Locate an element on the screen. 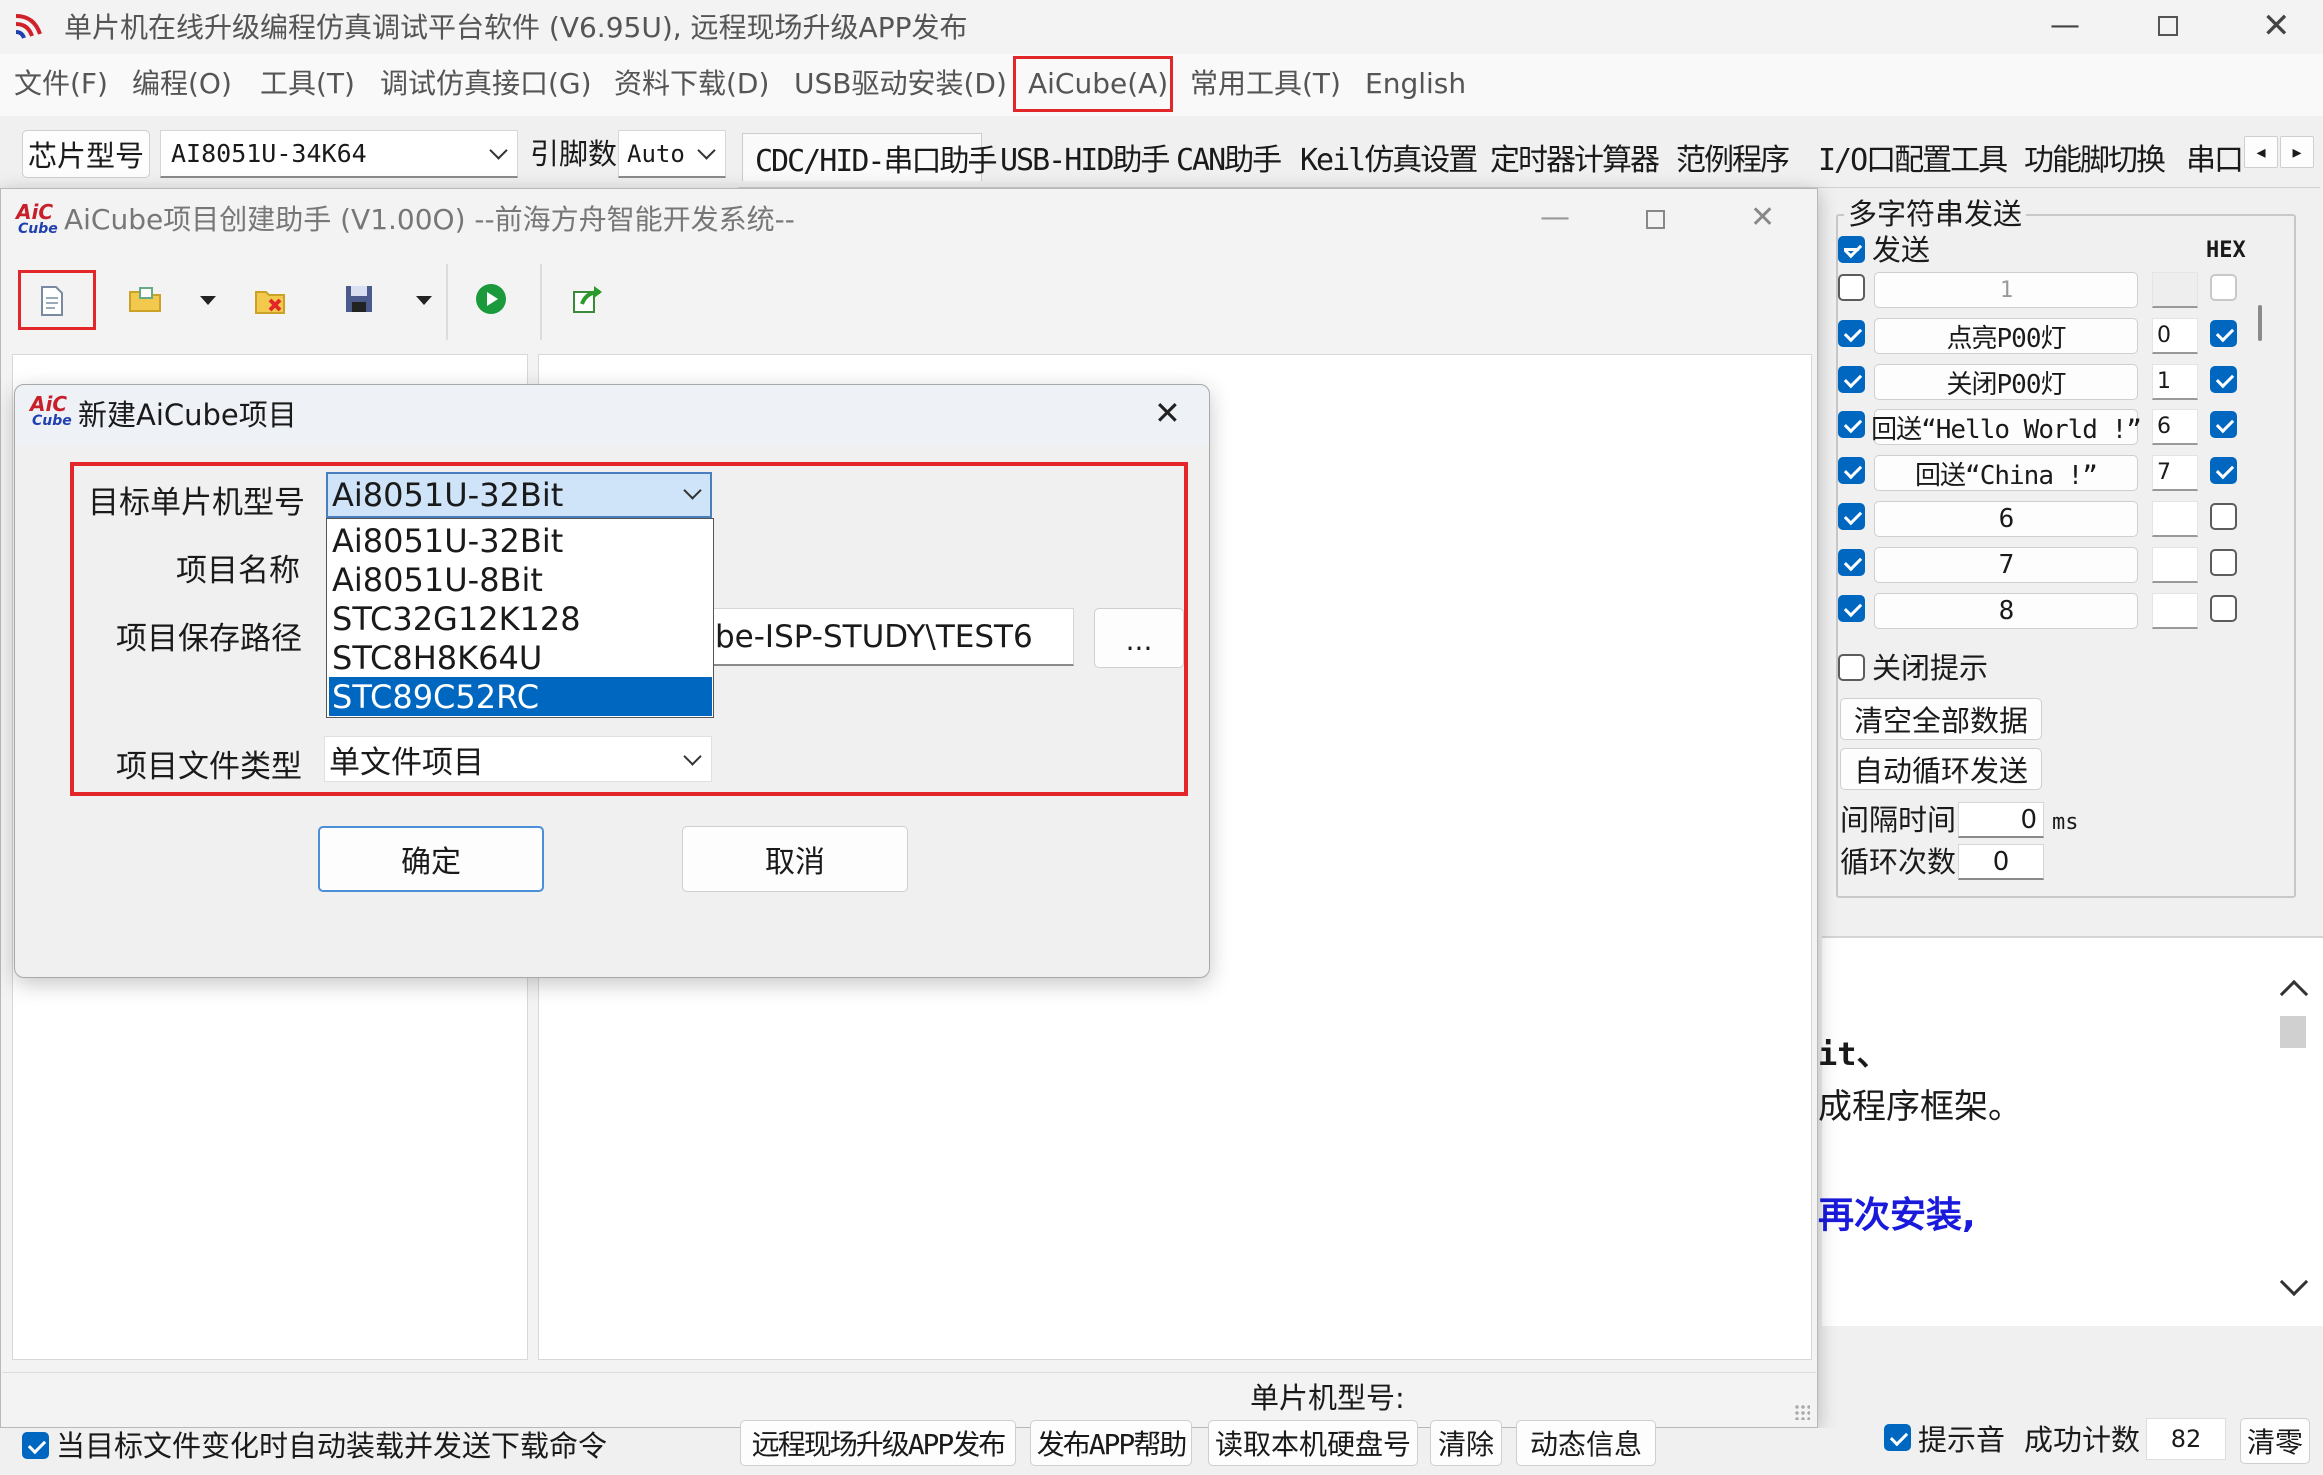 The width and height of the screenshot is (2323, 1475). publish-help-button: 发布APP帮助 is located at coordinates (1111, 1443).